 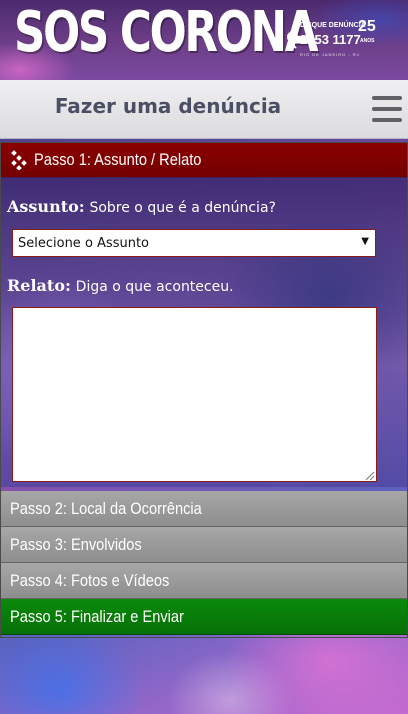 What do you see at coordinates (204, 617) in the screenshot?
I see `step-5-header: Passo 5: Finalizar e Enviar` at bounding box center [204, 617].